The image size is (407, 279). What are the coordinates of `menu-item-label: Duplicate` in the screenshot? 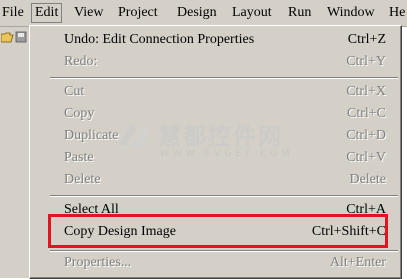 It's located at (91, 135).